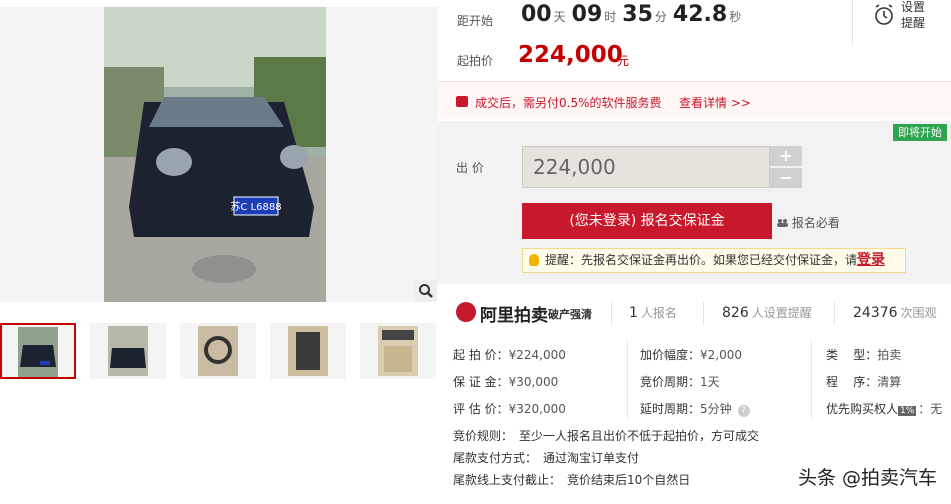 The image size is (951, 504). Describe the element at coordinates (481, 355) in the screenshot. I see `info-key: 起 拍 价：` at that location.